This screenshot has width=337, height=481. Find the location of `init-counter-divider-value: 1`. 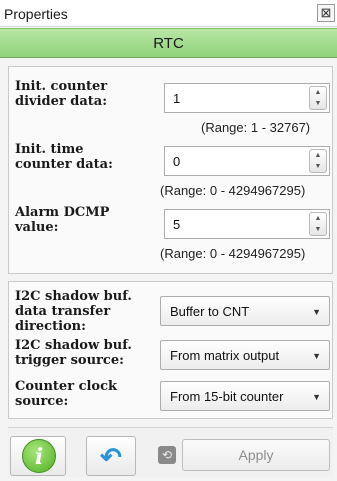

init-counter-divider-value: 1 is located at coordinates (177, 98).